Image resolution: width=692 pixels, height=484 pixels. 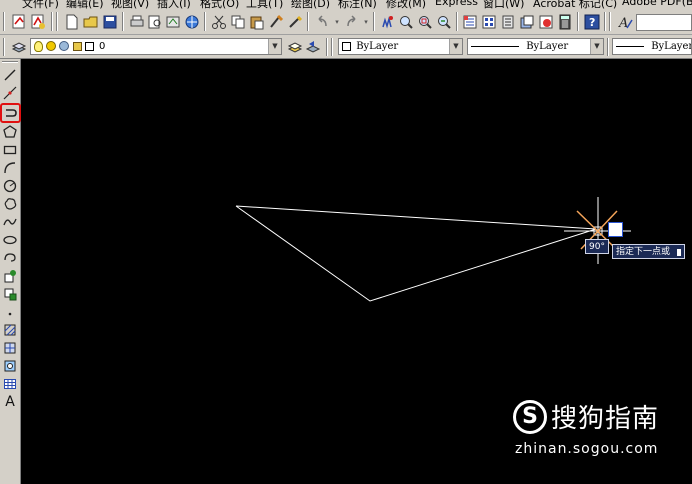 I want to click on spline-tool-icon, so click(x=10, y=221).